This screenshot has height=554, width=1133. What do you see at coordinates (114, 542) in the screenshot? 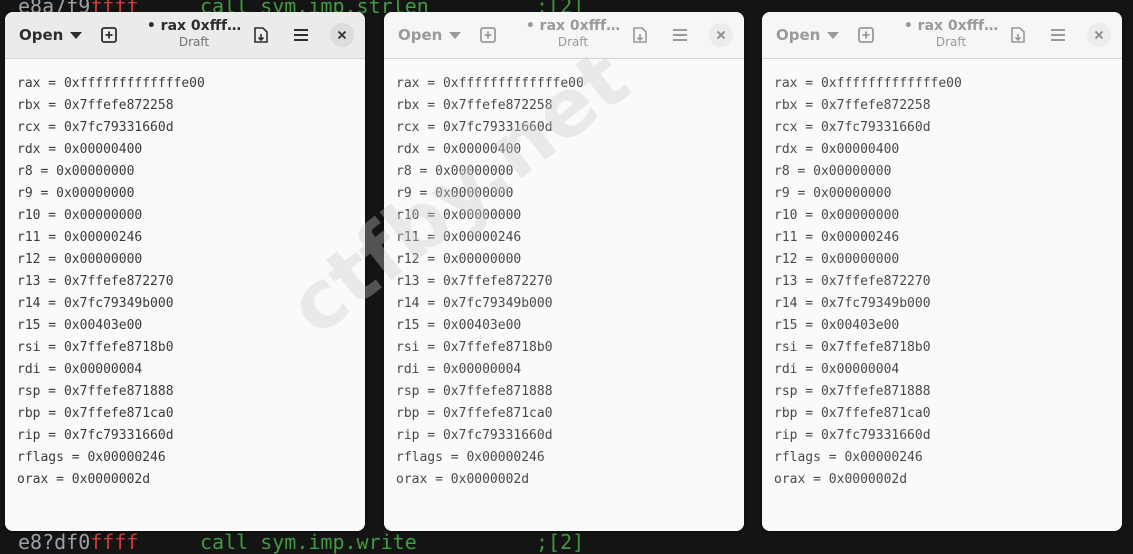
I see `terminal-address-high: ffff` at bounding box center [114, 542].